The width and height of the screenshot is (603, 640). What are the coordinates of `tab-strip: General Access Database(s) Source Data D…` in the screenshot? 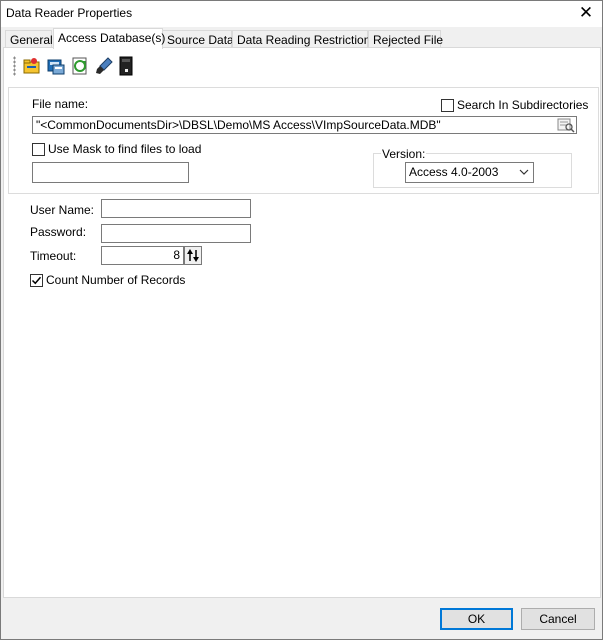 It's located at (302, 38).